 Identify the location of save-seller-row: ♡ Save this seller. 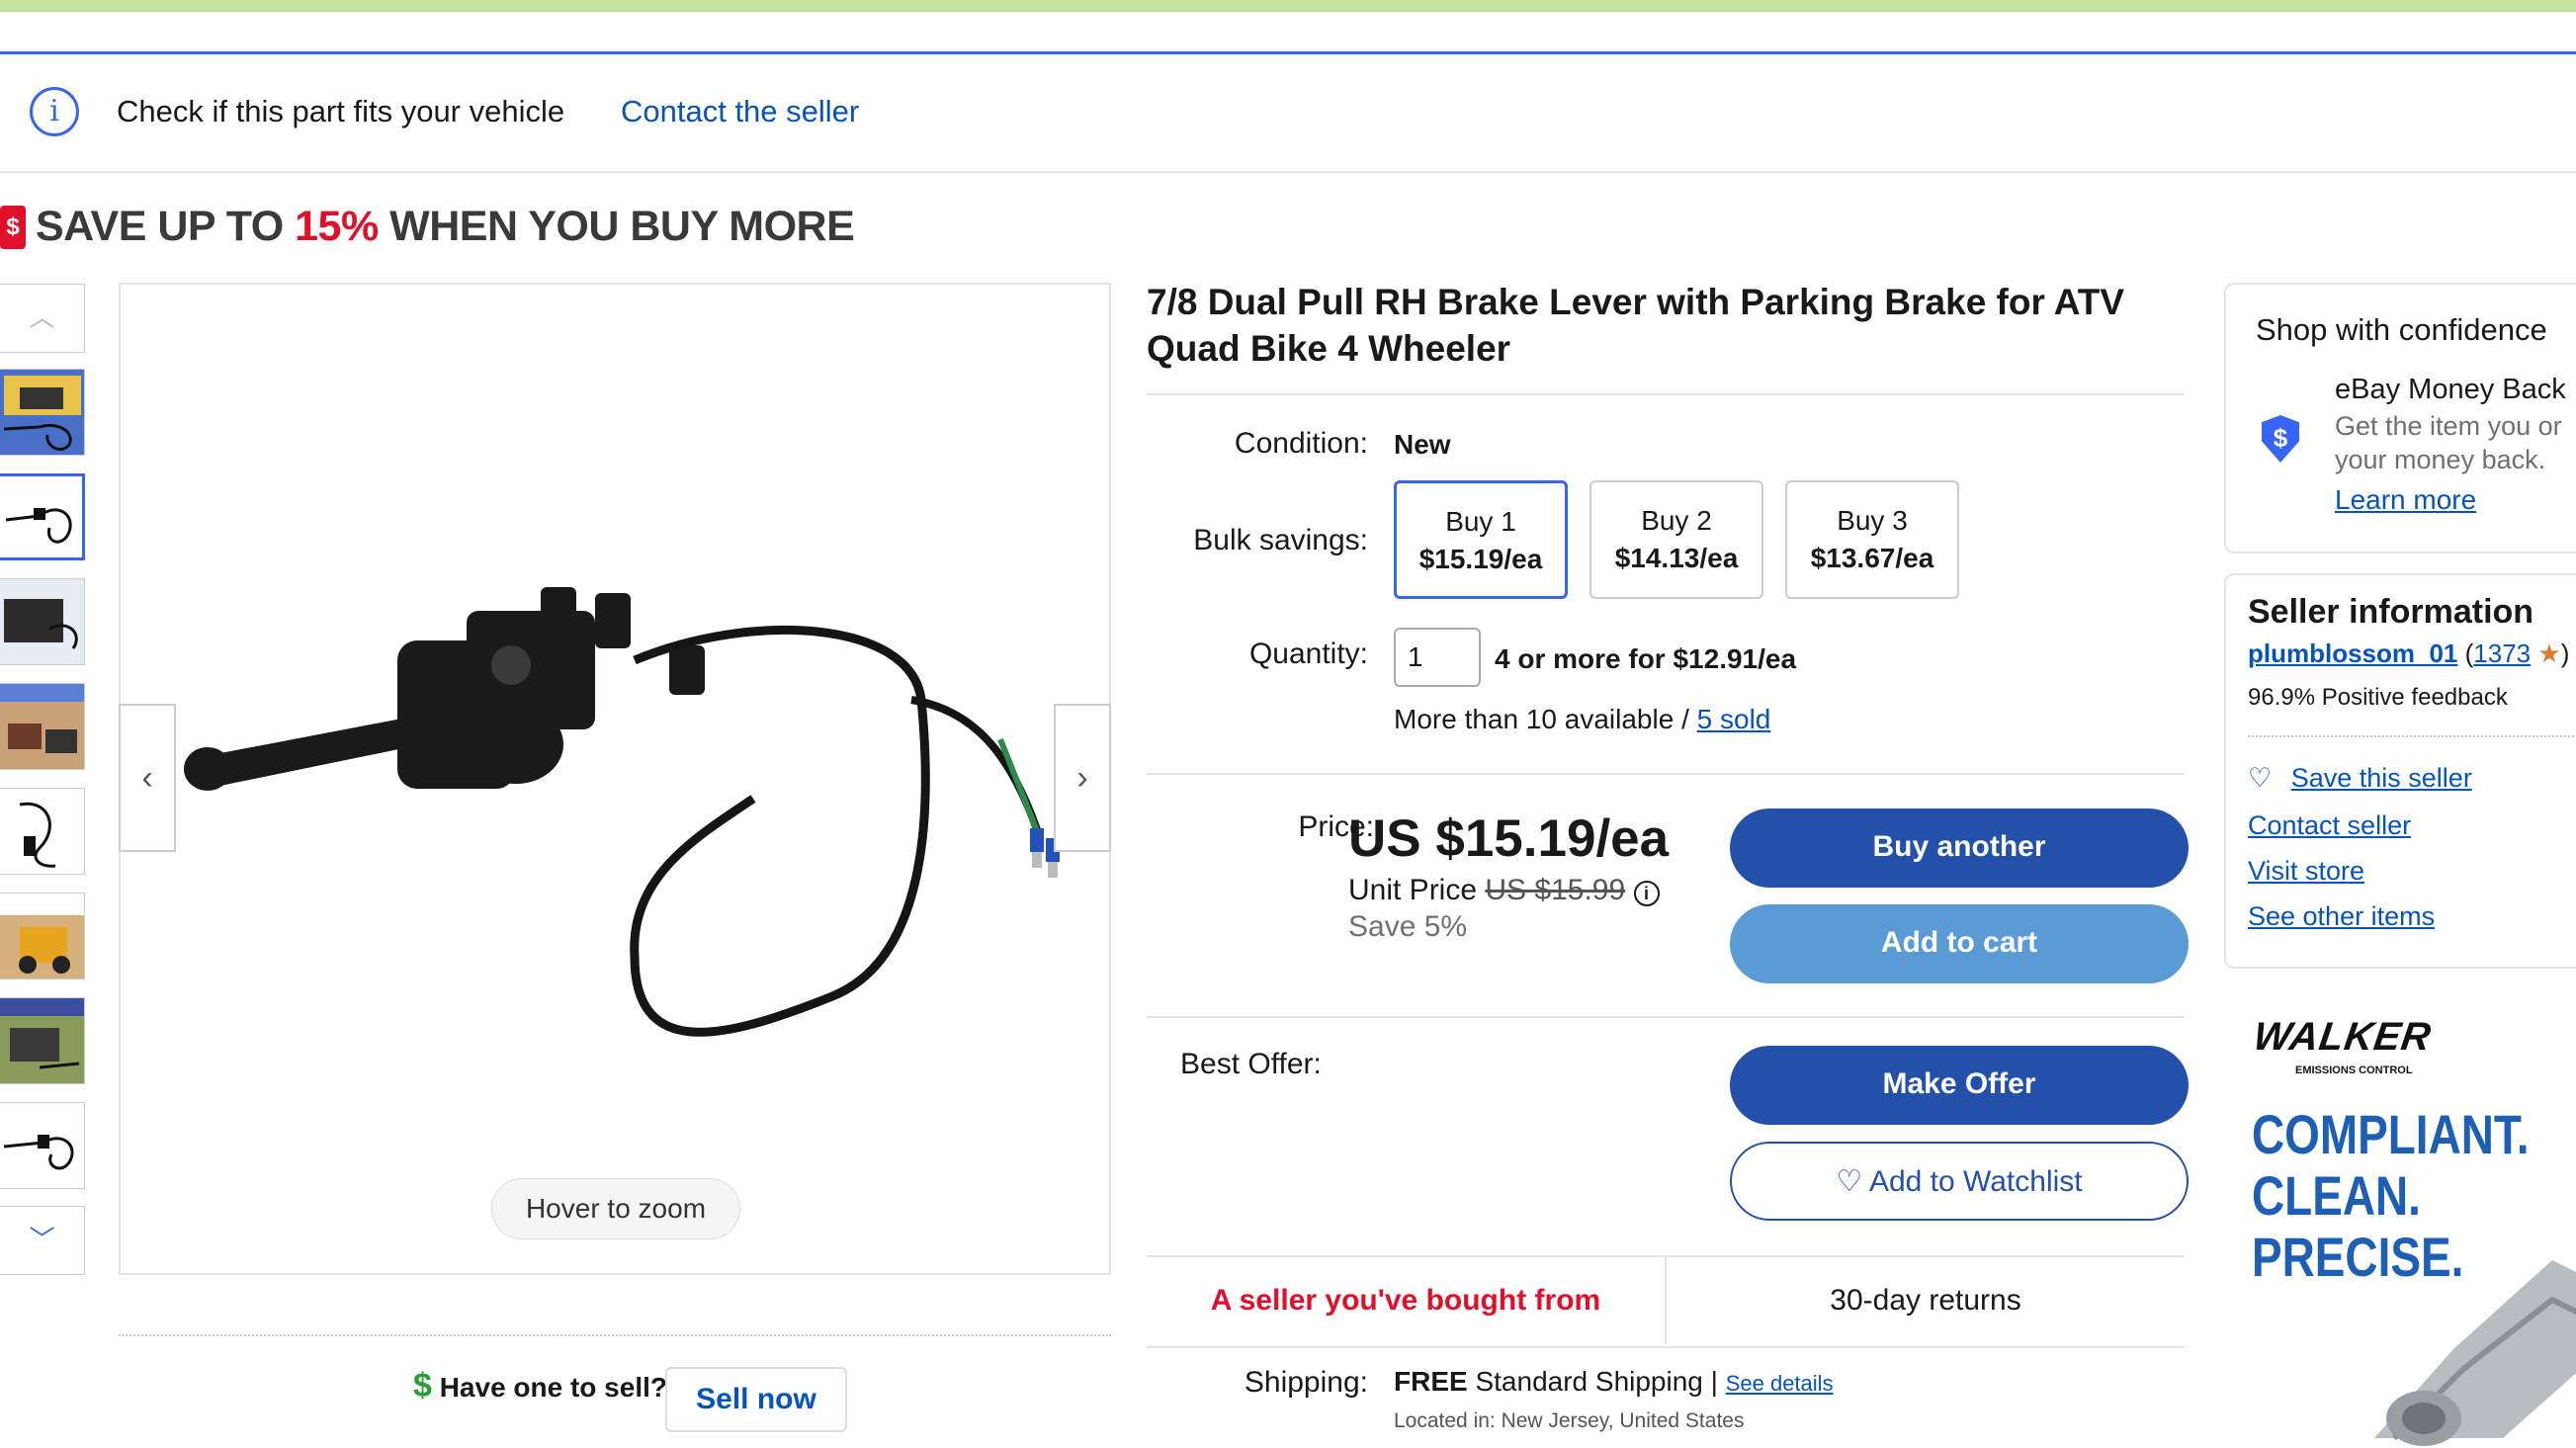
(2360, 778).